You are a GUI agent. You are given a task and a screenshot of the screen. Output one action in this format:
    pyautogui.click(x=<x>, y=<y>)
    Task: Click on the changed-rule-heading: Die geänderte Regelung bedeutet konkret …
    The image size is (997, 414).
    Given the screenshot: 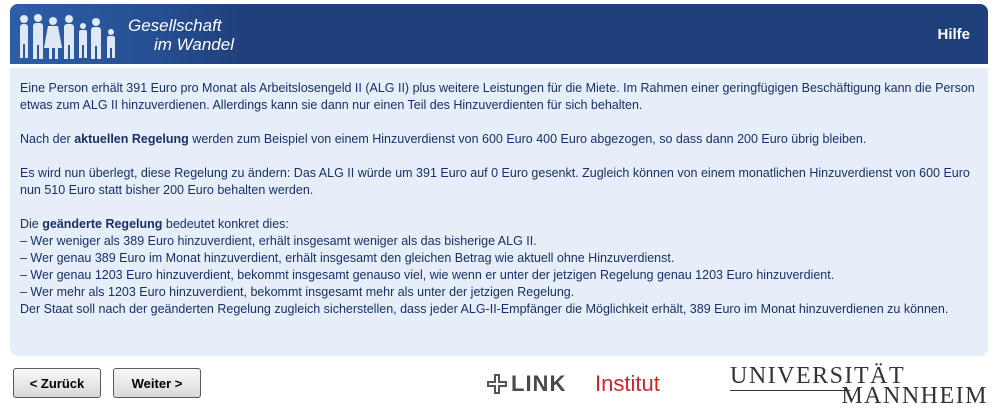 What is the action you would take?
    pyautogui.click(x=154, y=224)
    